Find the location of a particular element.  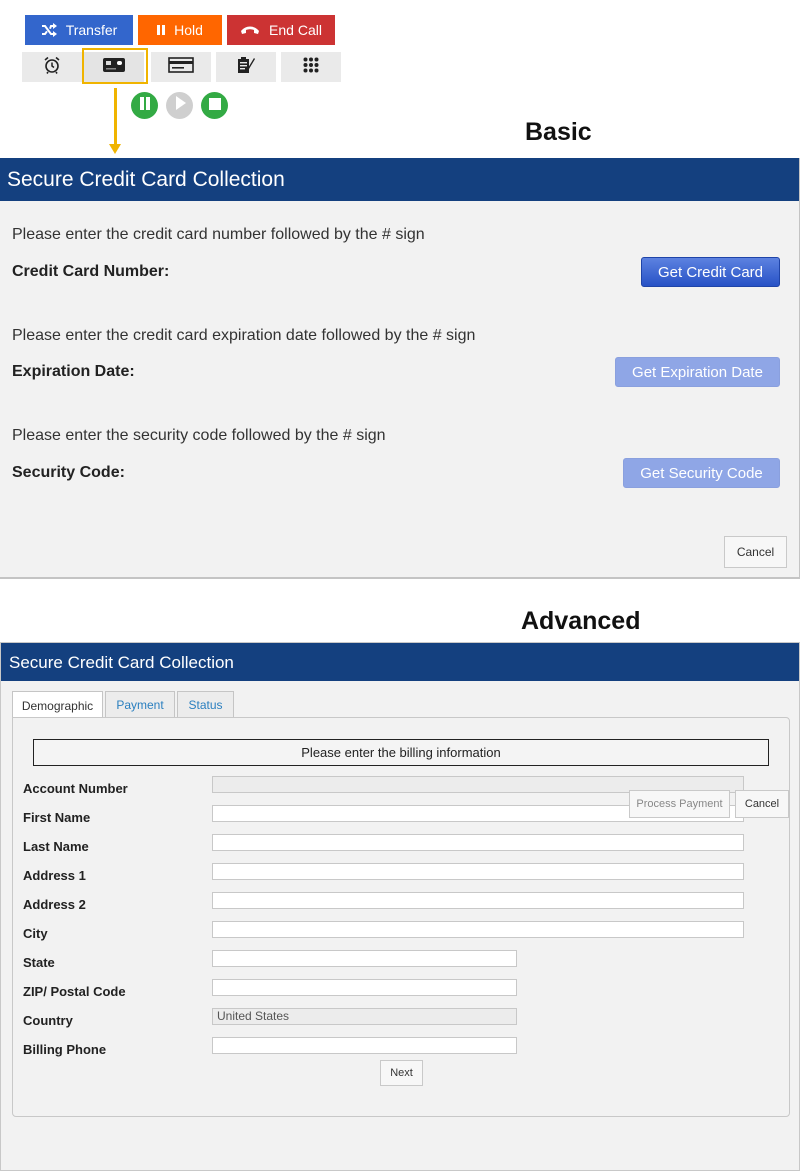

stop-icon is located at coordinates (214, 106).